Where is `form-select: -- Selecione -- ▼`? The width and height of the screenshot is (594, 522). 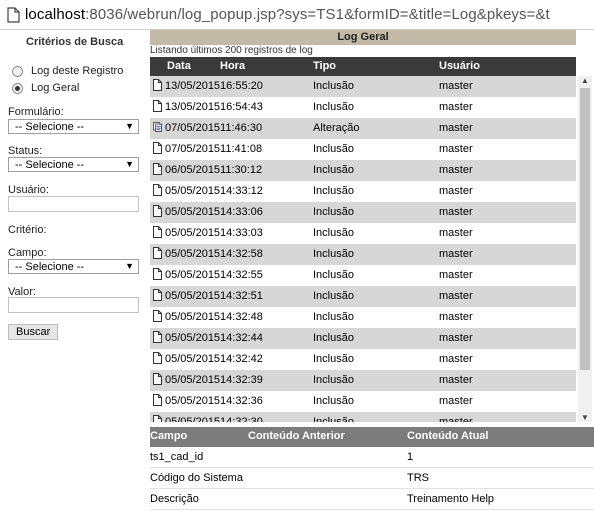 form-select: -- Selecione -- ▼ is located at coordinates (73, 126).